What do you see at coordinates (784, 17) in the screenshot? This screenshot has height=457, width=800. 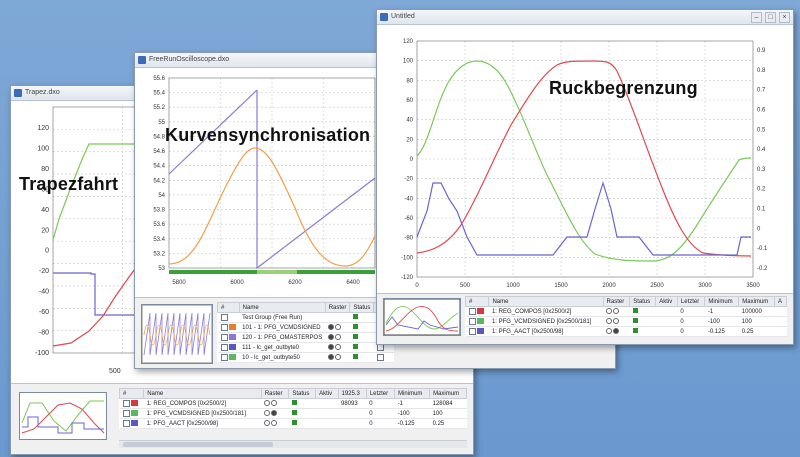 I see `close-icon: ×` at bounding box center [784, 17].